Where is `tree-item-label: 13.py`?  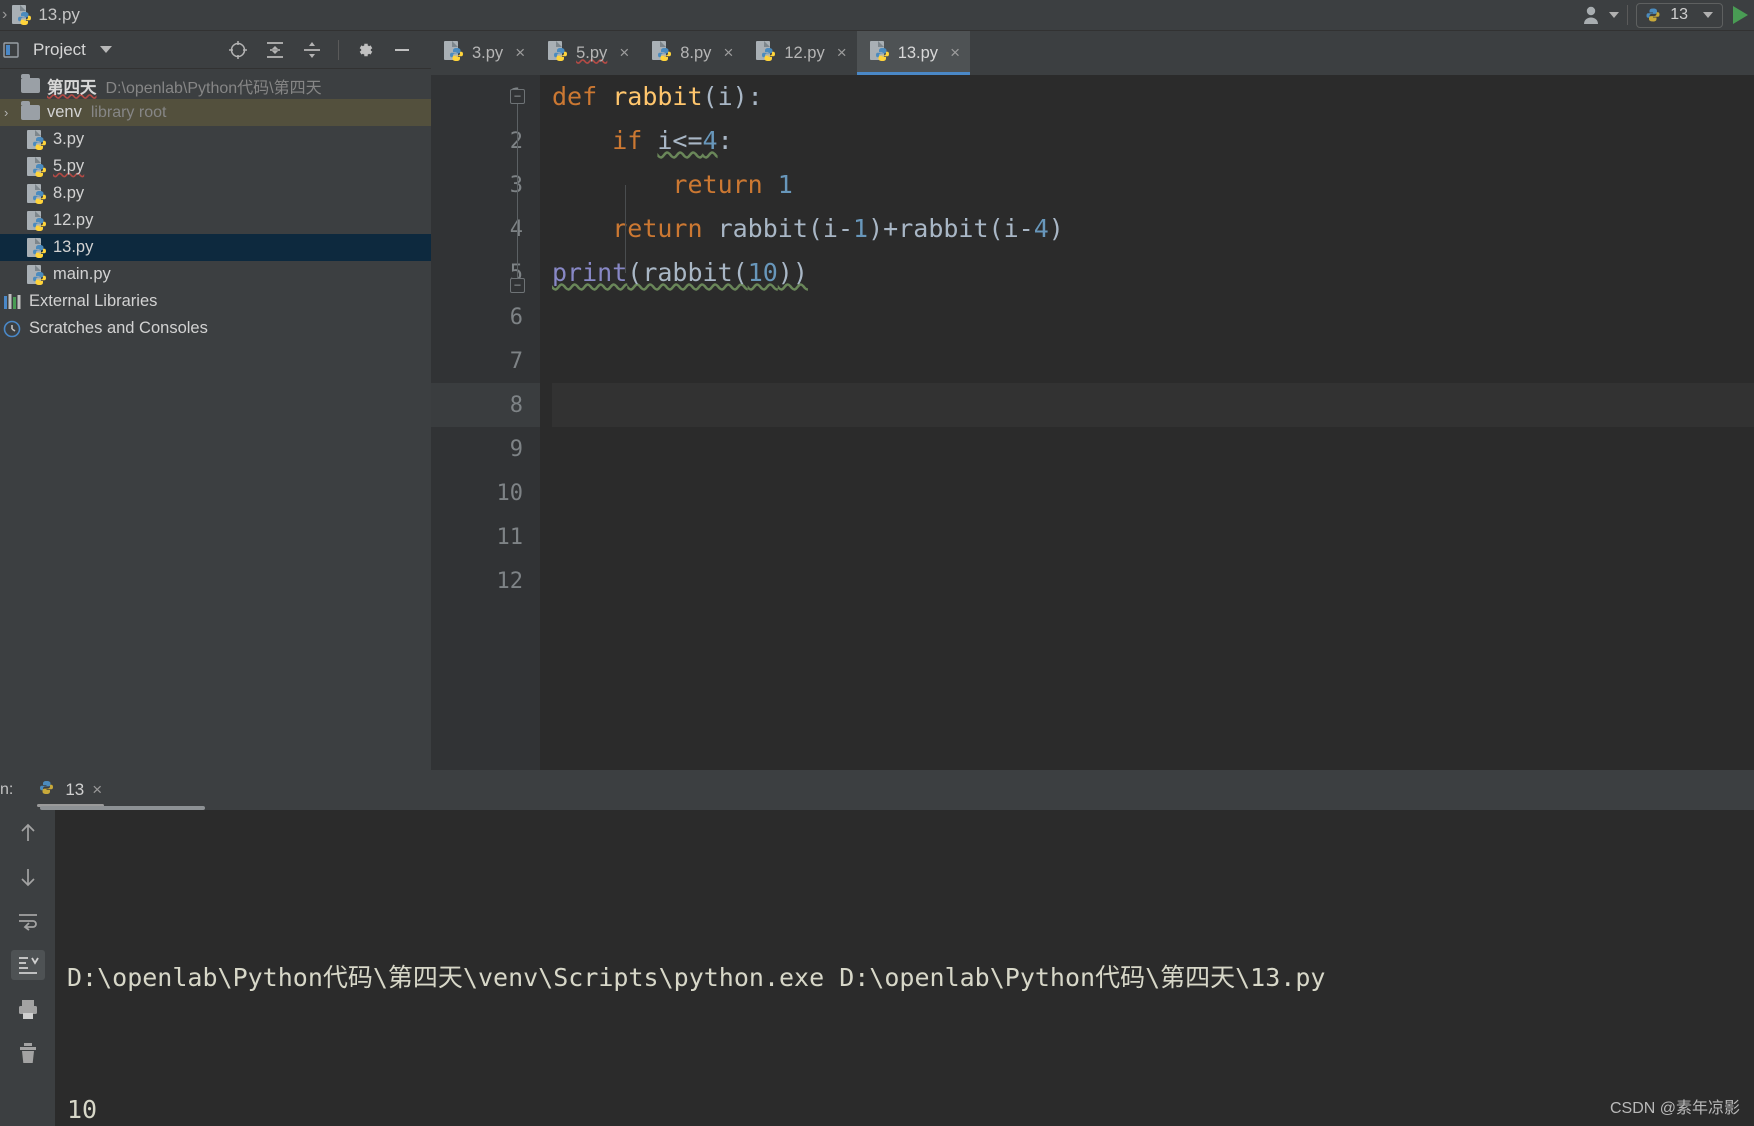
tree-item-label: 13.py is located at coordinates (73, 247).